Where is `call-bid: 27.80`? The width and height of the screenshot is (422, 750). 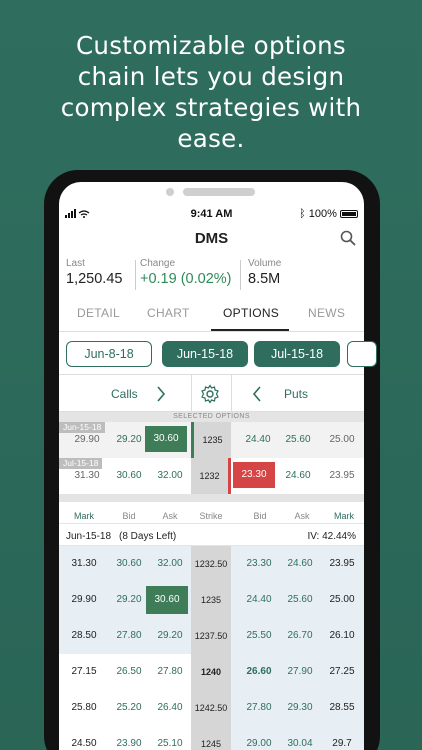 call-bid: 27.80 is located at coordinates (129, 635).